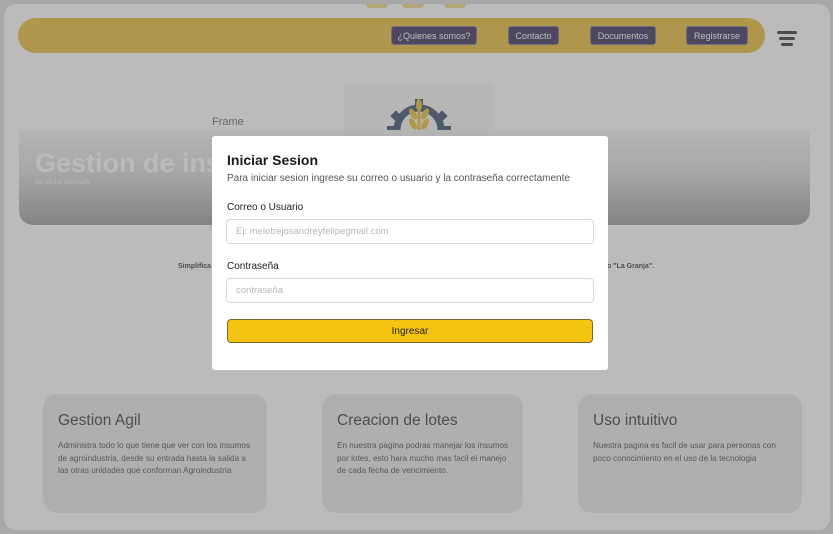 The height and width of the screenshot is (534, 833). What do you see at coordinates (410, 290) in the screenshot?
I see `password-input` at bounding box center [410, 290].